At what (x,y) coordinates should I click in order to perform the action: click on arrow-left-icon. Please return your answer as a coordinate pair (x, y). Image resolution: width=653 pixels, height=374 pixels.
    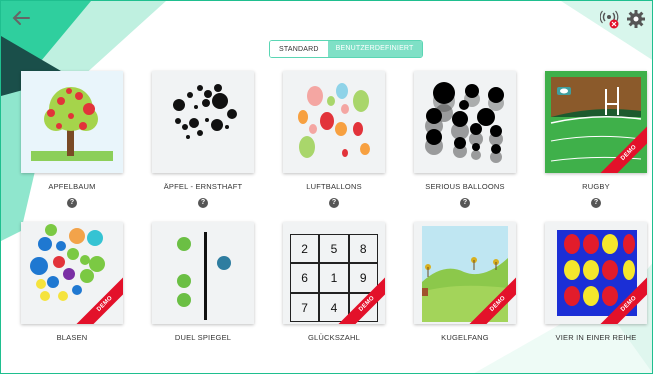
    Looking at the image, I should click on (21, 18).